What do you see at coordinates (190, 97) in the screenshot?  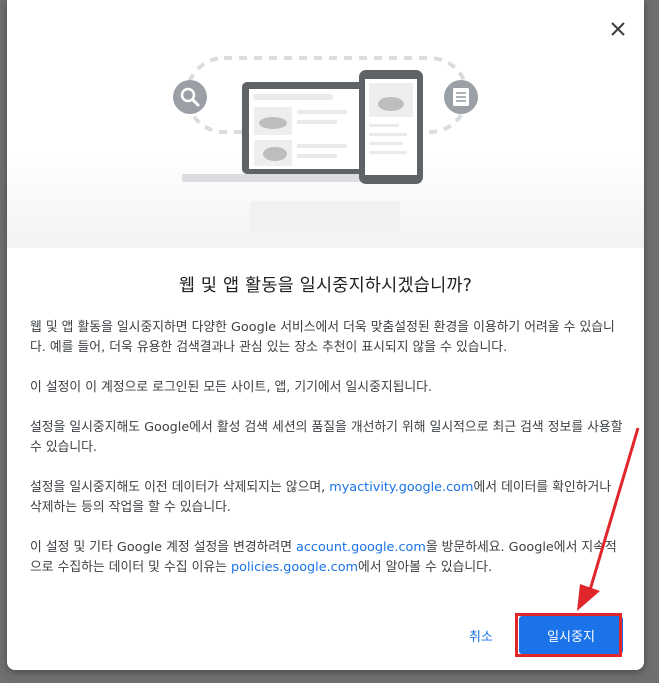 I see `search-icon` at bounding box center [190, 97].